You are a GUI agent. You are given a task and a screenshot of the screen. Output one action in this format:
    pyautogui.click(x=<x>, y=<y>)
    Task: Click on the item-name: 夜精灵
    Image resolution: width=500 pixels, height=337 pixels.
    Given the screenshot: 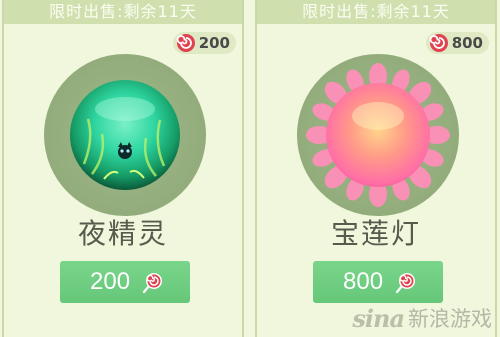 What is the action you would take?
    pyautogui.click(x=122, y=233)
    